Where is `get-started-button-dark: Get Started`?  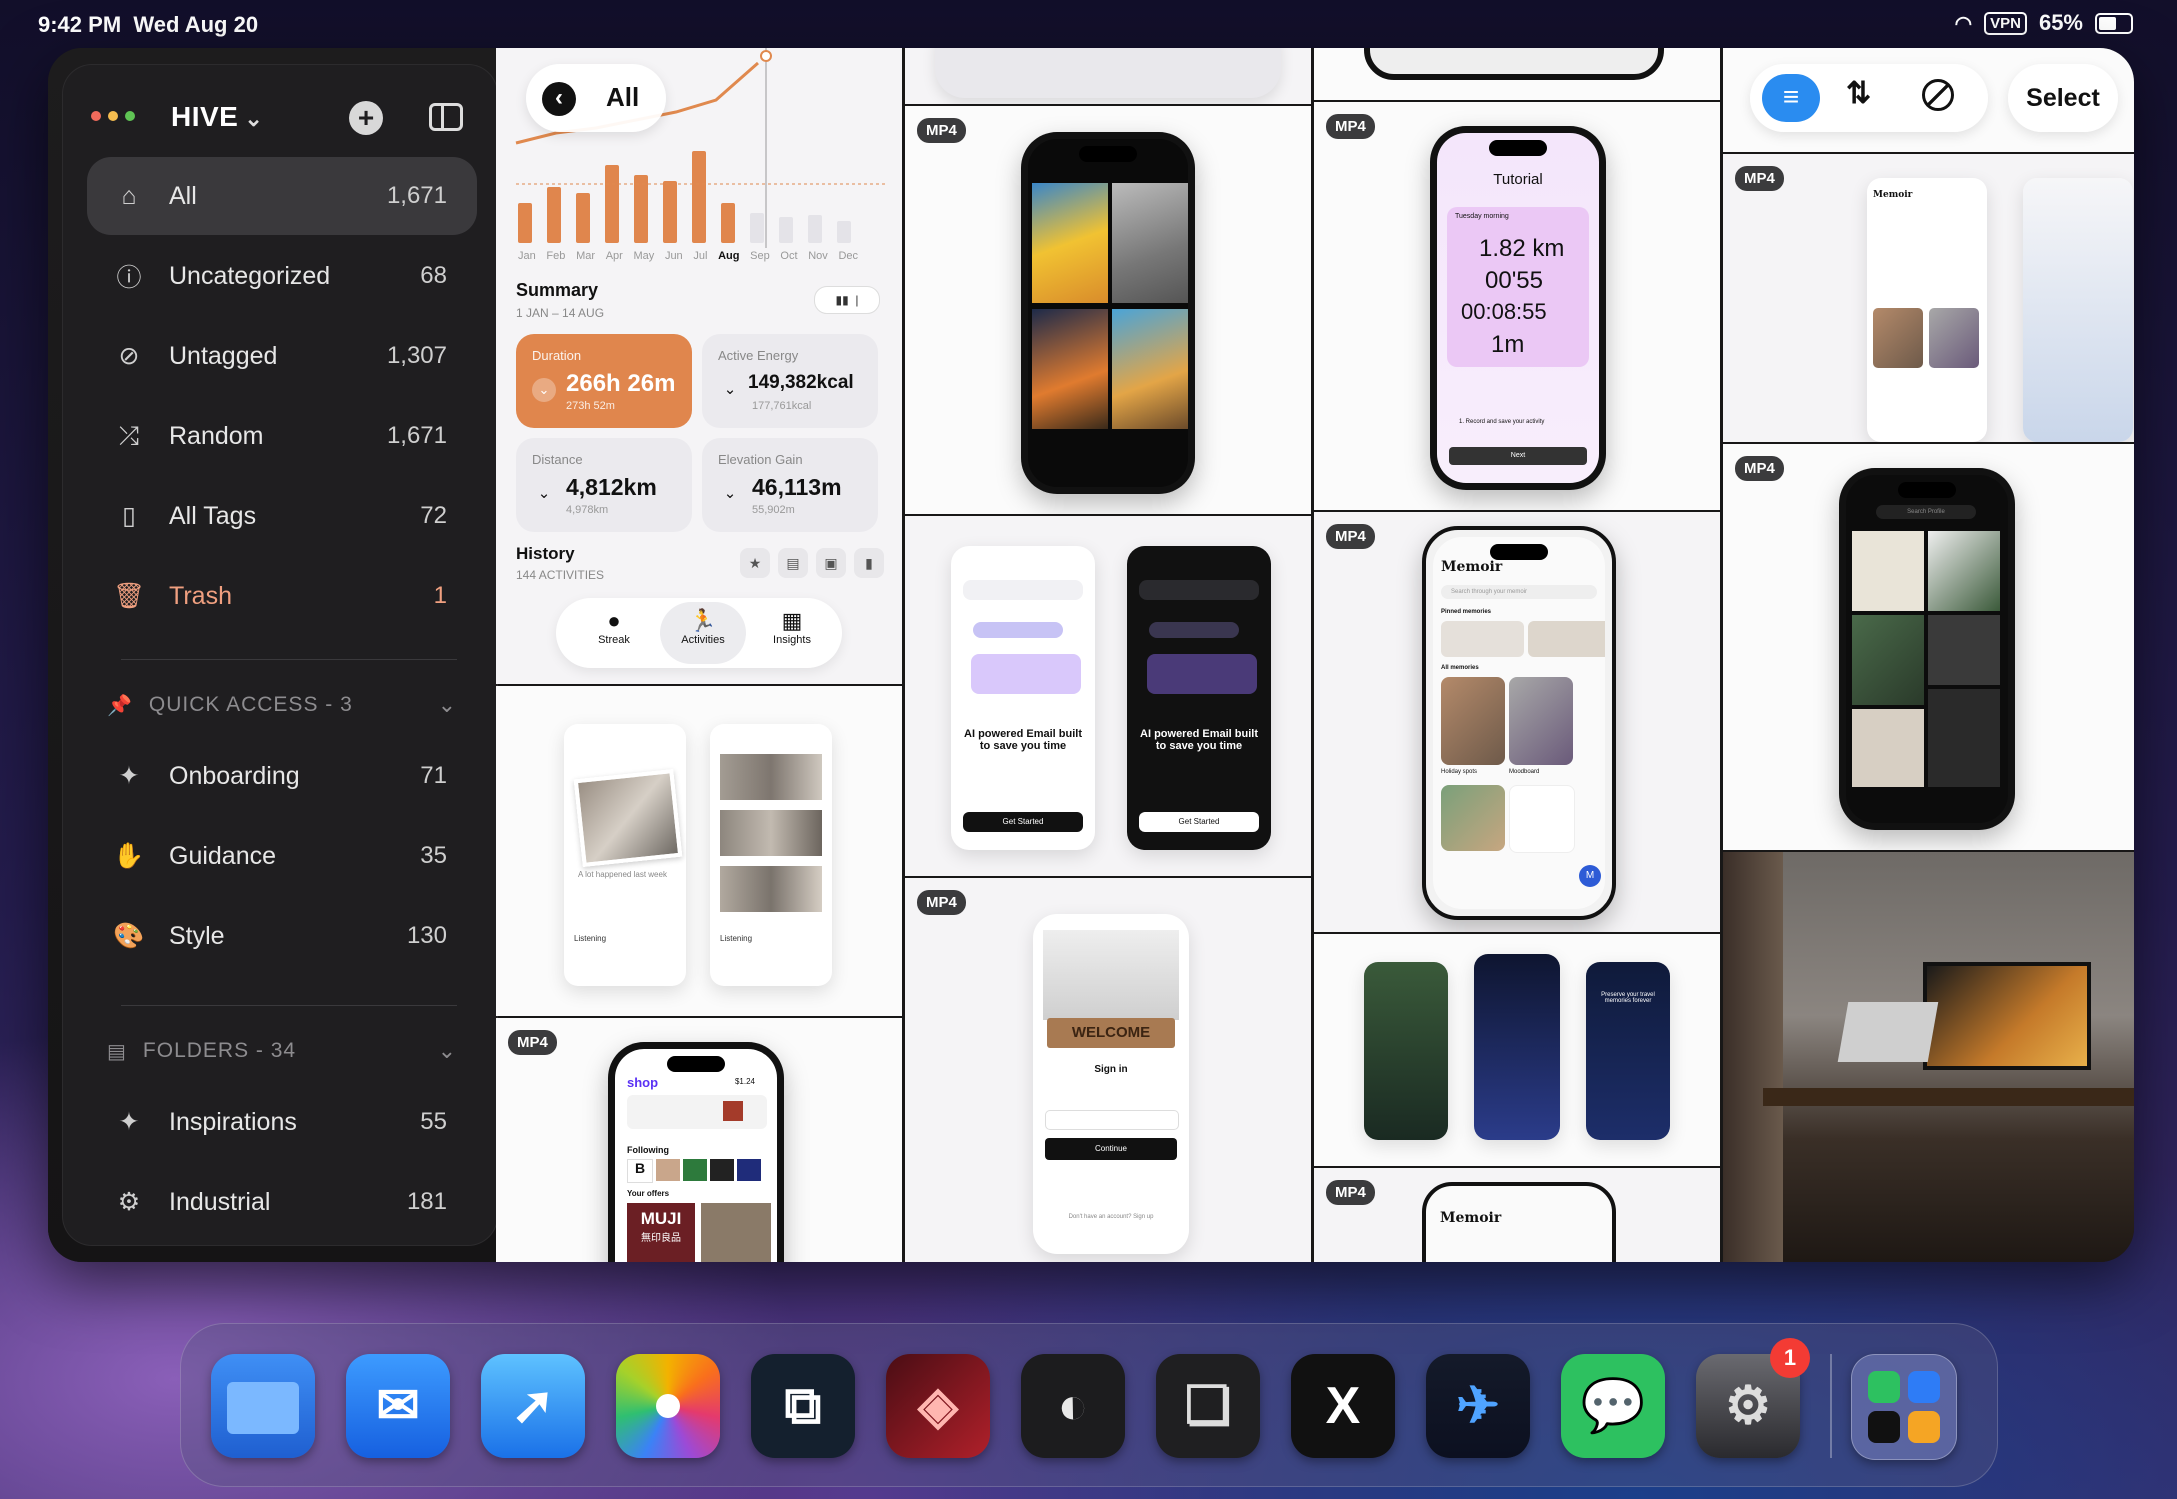
get-started-button-dark: Get Started is located at coordinates (1199, 822).